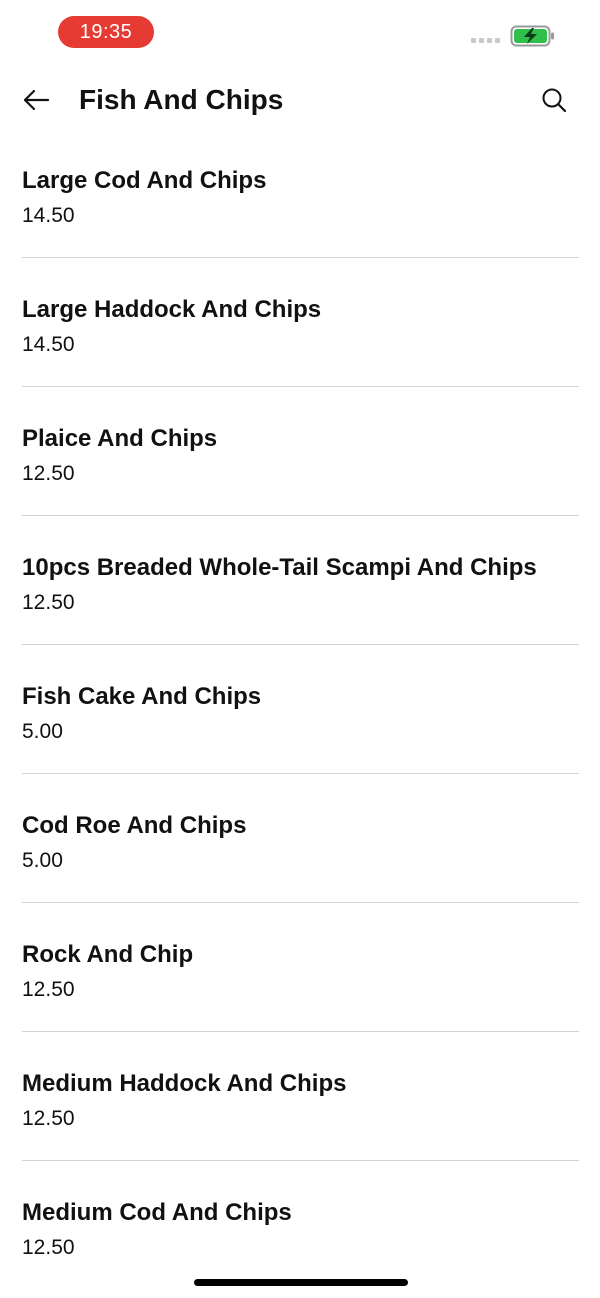 Image resolution: width=600 pixels, height=1298 pixels. Describe the element at coordinates (300, 967) in the screenshot. I see `menu-item: Rock And Chip 12.50` at that location.